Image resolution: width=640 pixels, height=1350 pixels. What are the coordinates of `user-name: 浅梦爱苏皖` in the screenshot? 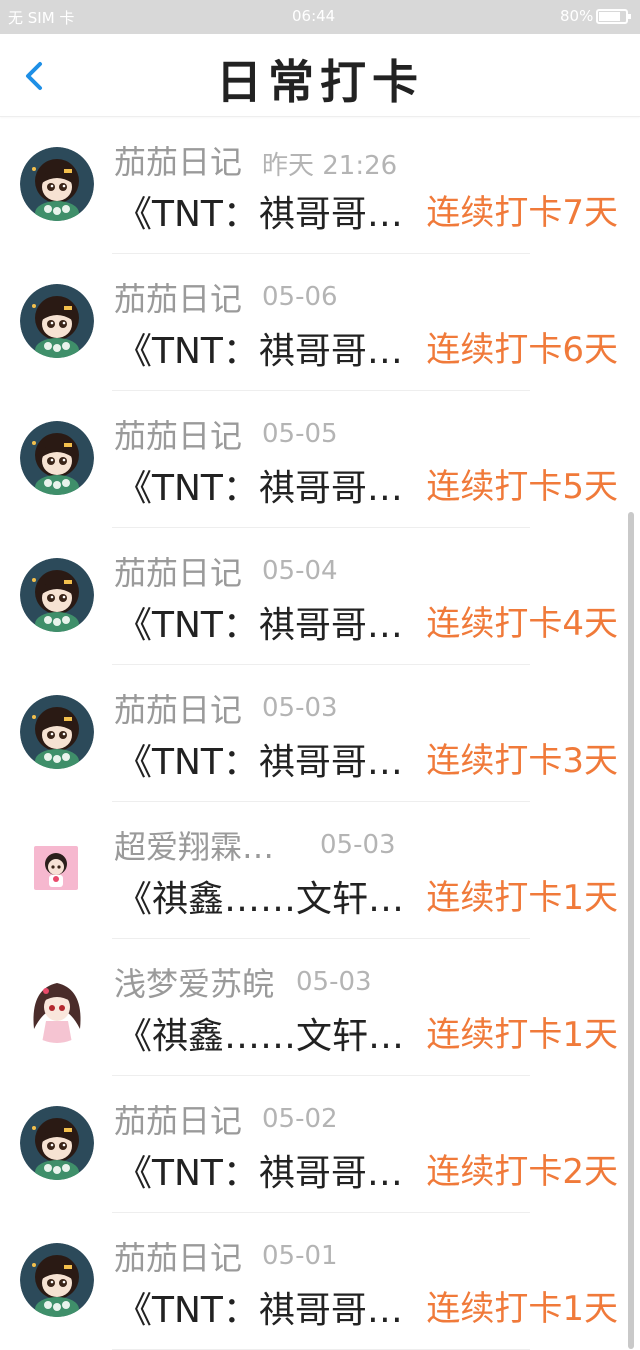 It's located at (194, 984).